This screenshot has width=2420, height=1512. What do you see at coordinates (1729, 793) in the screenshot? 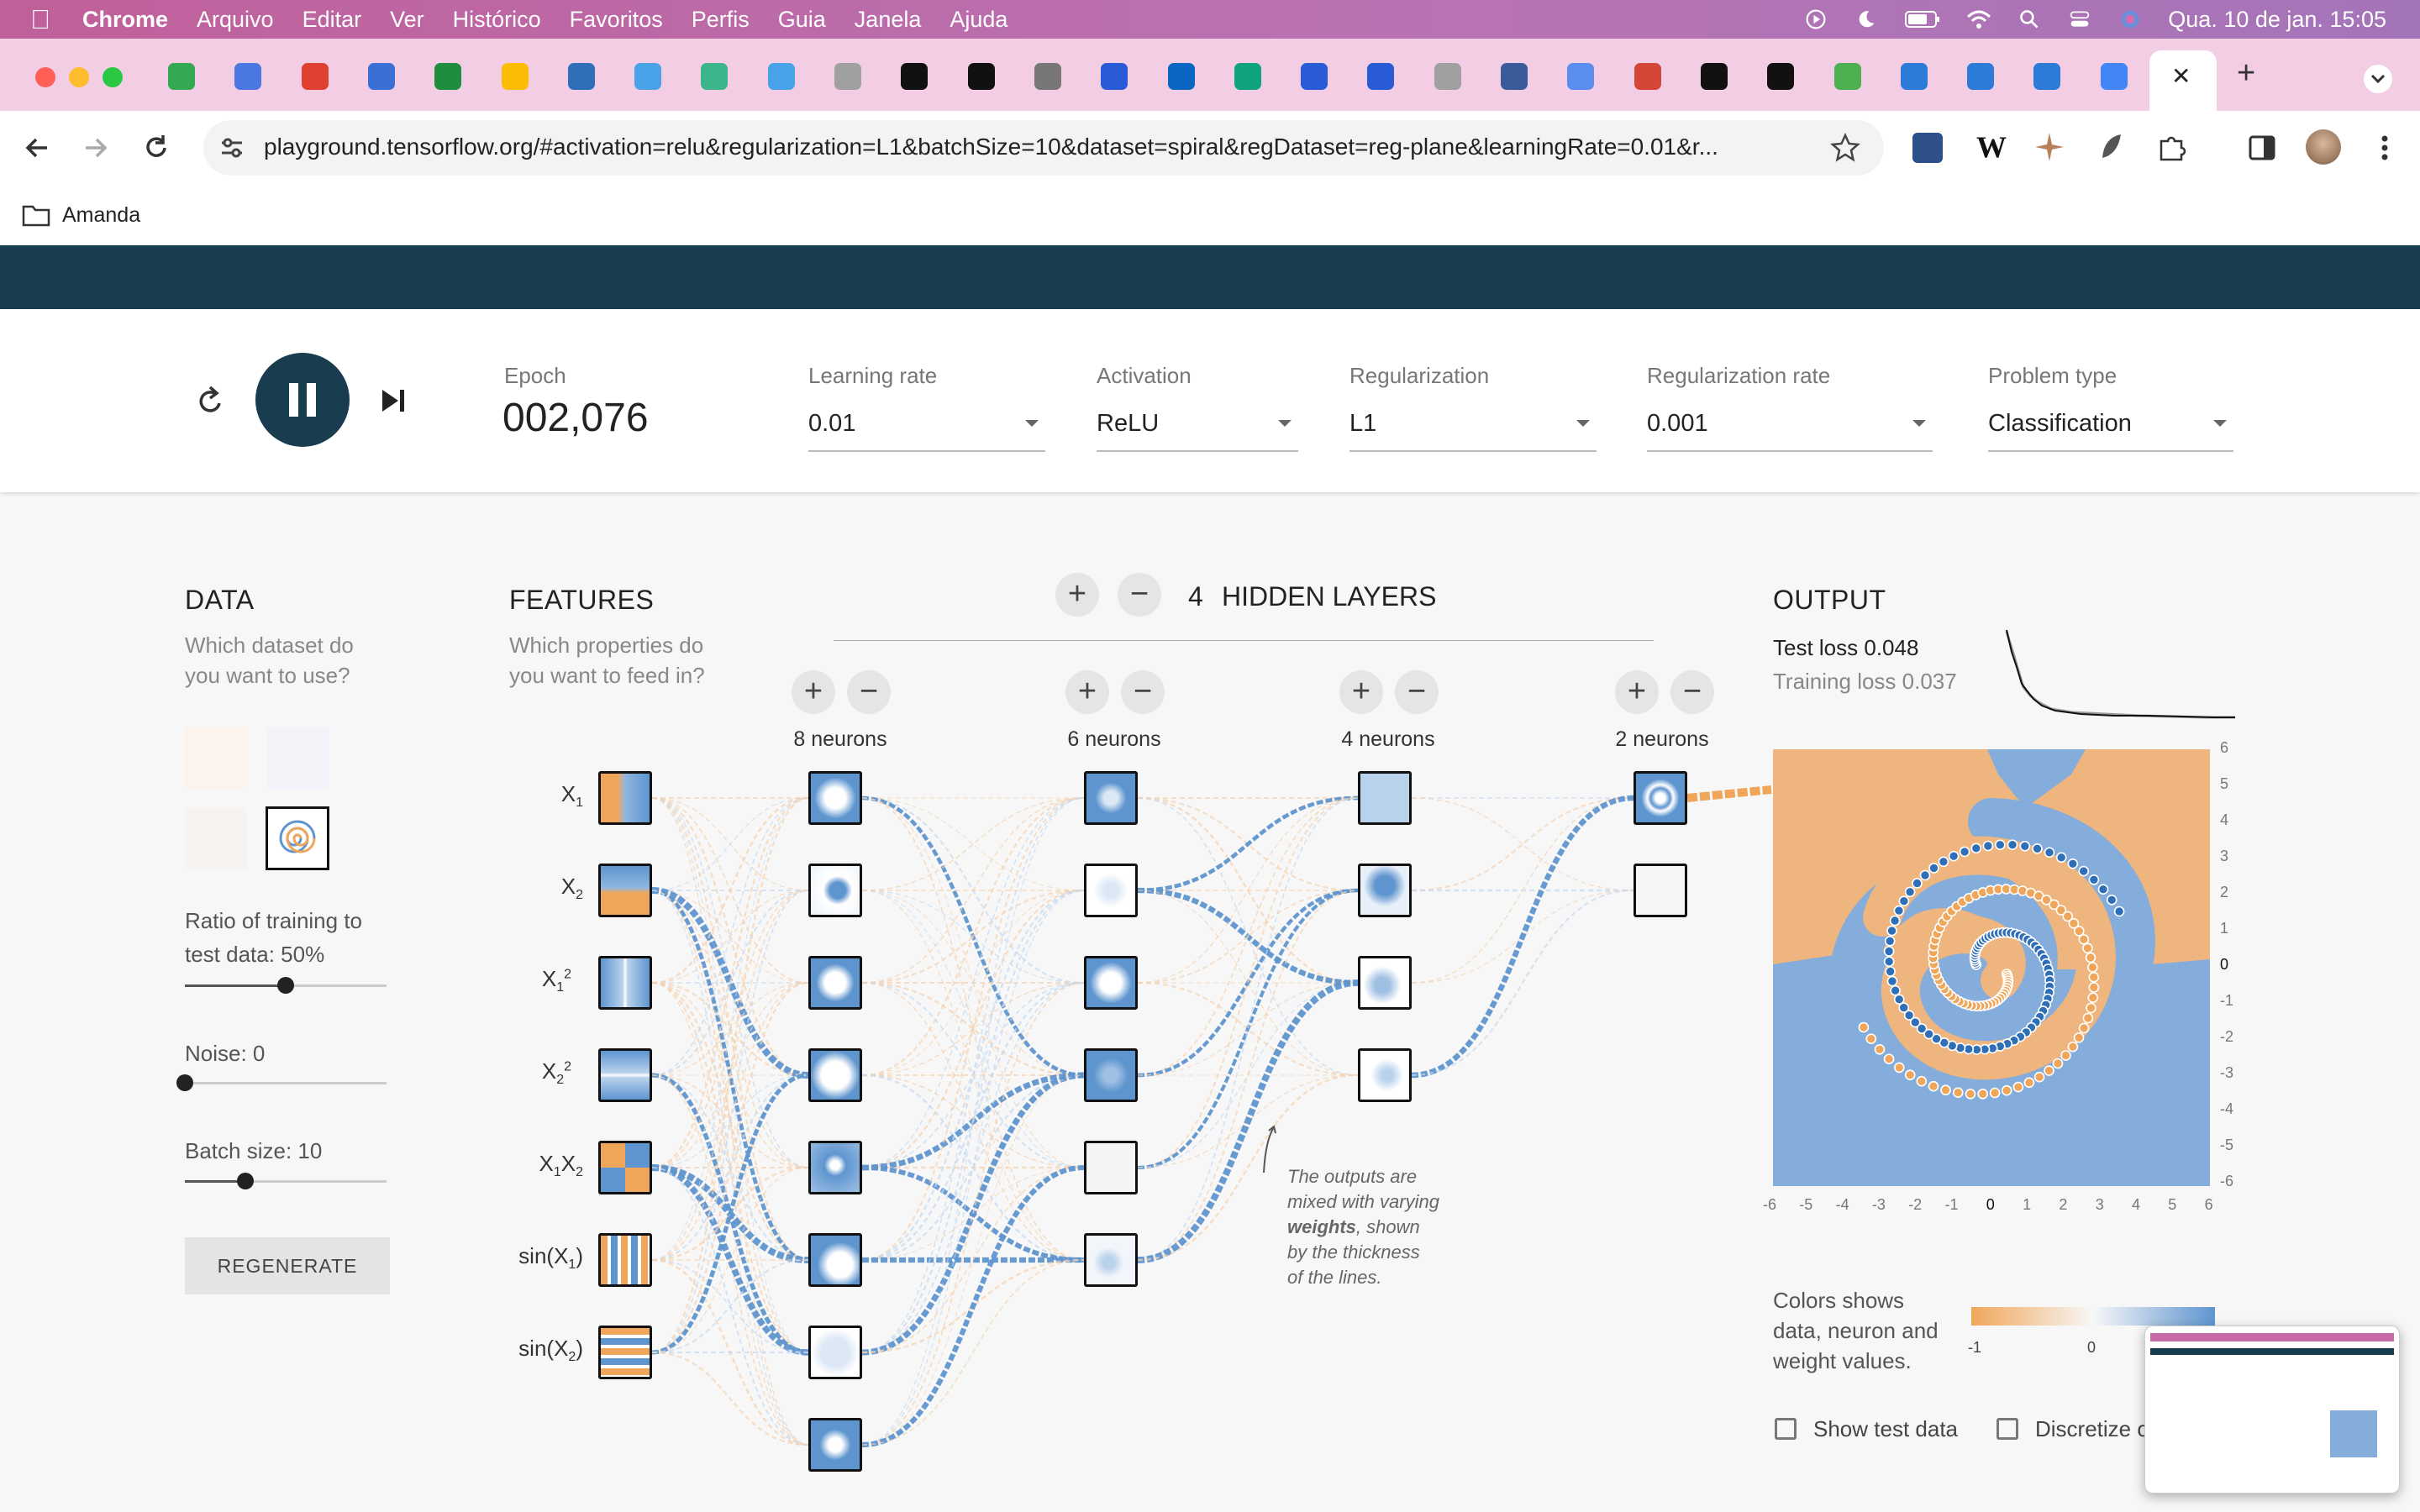
I see `output-connection` at bounding box center [1729, 793].